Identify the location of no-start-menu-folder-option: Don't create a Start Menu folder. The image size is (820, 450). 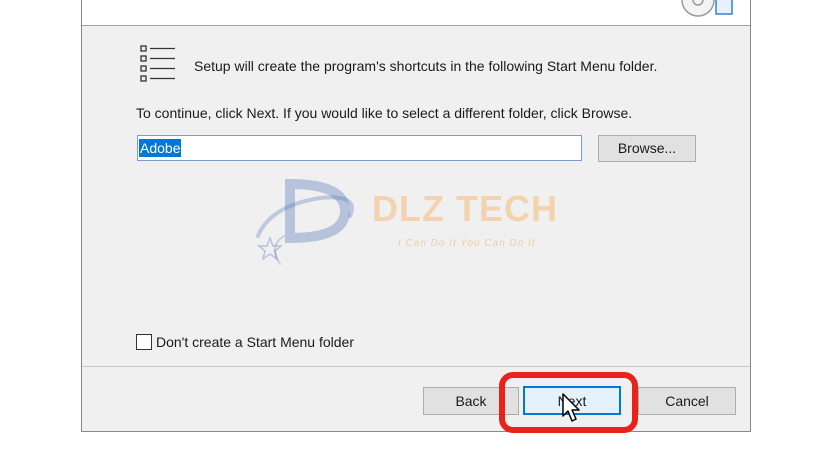
(245, 342).